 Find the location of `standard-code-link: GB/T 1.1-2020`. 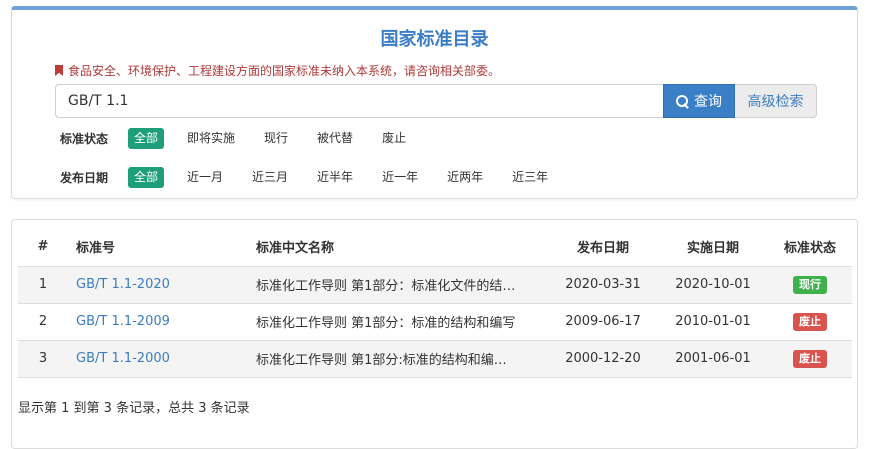

standard-code-link: GB/T 1.1-2020 is located at coordinates (123, 284).